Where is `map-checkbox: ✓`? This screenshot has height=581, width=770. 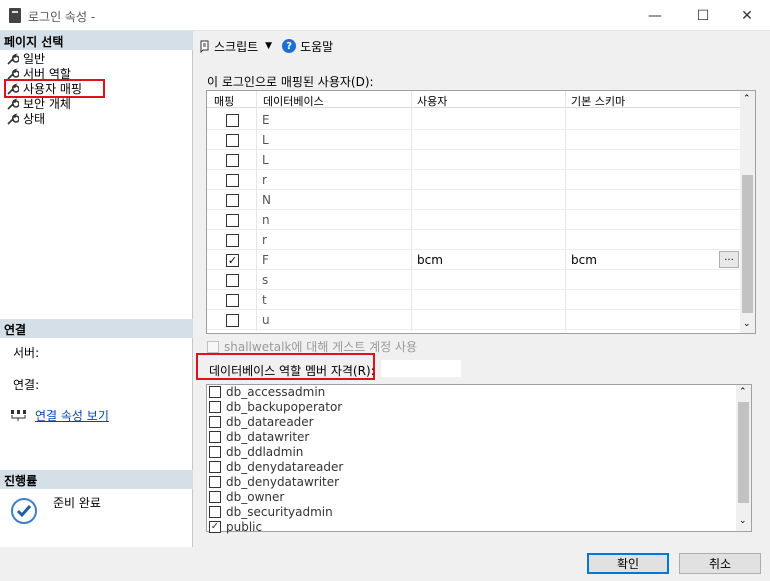 map-checkbox: ✓ is located at coordinates (232, 260).